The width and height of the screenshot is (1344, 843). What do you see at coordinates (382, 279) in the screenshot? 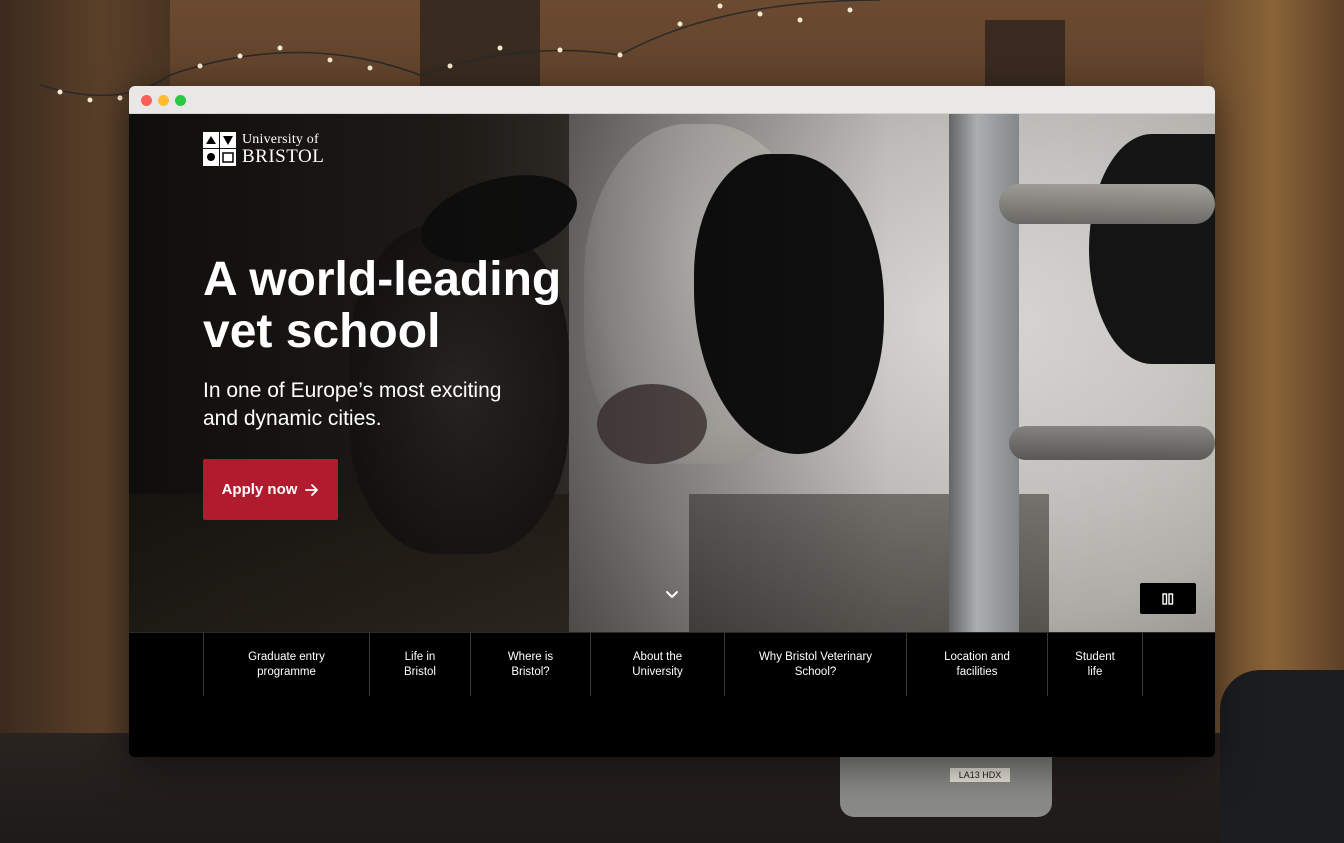
I see `hero-headline-line-1: A world-leading` at bounding box center [382, 279].